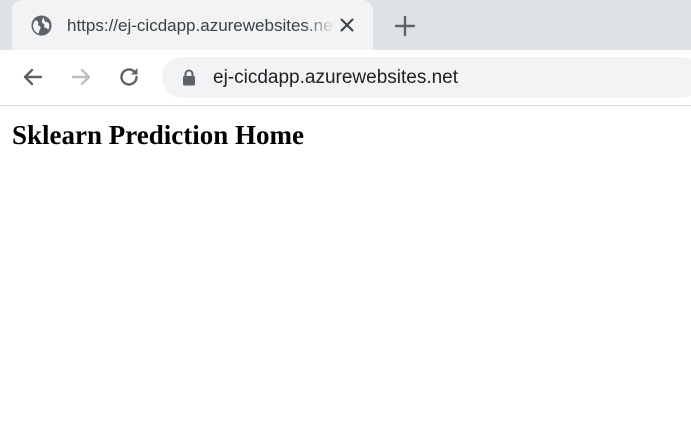  I want to click on url-text: ej-cicdapp.azurewebsites.net, so click(335, 78).